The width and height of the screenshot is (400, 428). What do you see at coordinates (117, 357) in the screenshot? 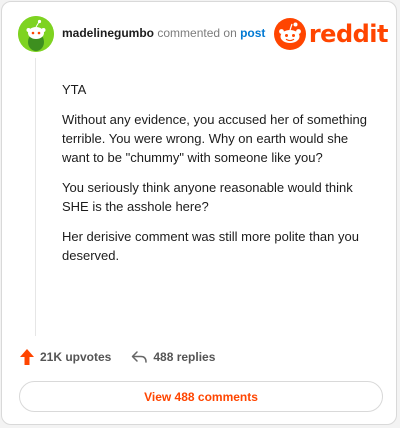
I see `comment-actions: 21K upvotes 488 replies` at bounding box center [117, 357].